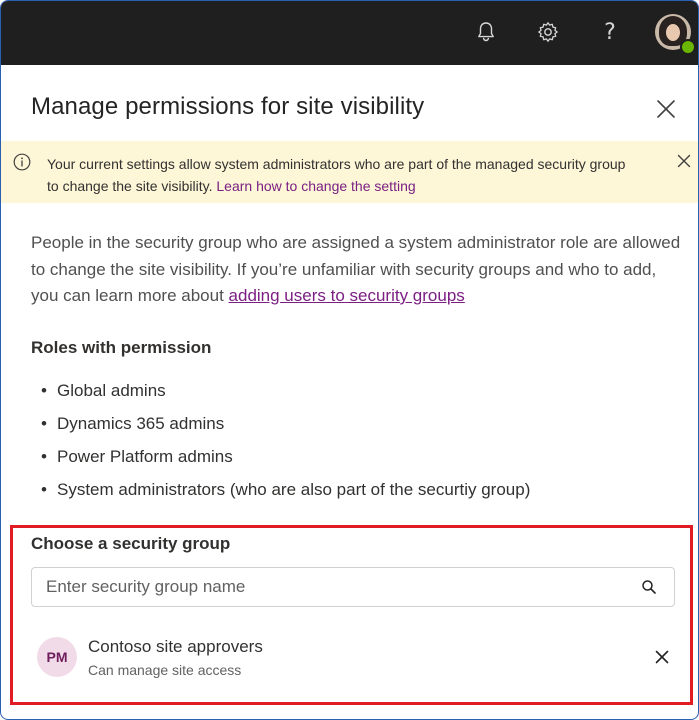 The width and height of the screenshot is (699, 720). I want to click on role-label: Power Platform admins, so click(145, 456).